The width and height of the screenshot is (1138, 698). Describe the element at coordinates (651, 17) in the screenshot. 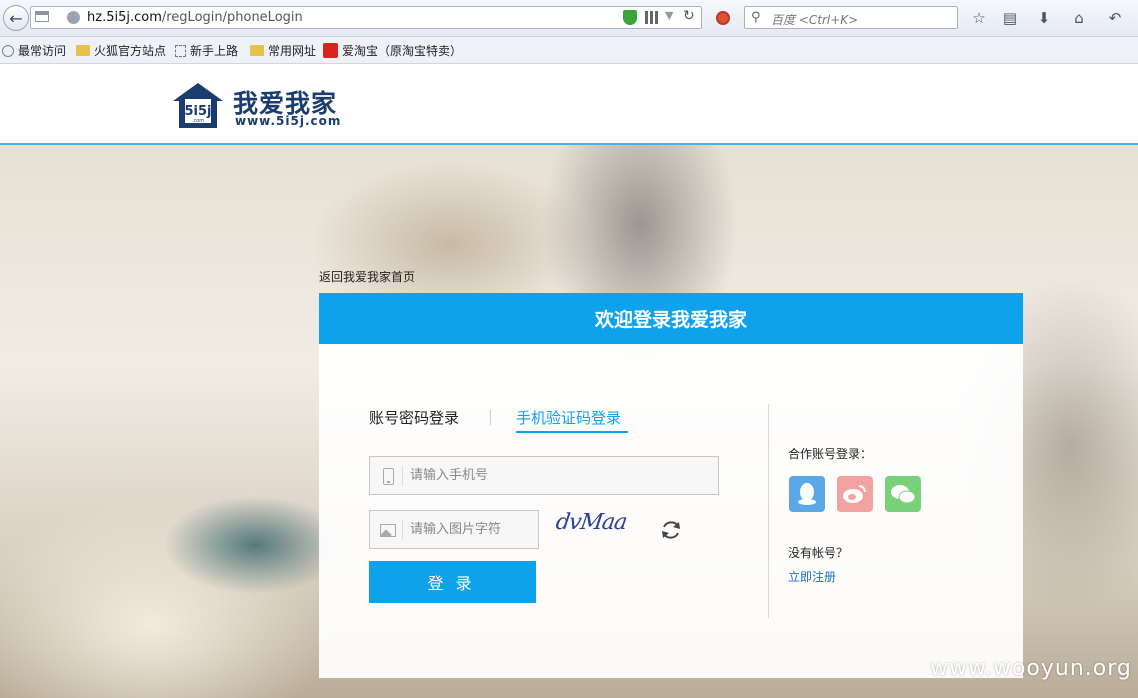

I see `qrcode-icon` at that location.